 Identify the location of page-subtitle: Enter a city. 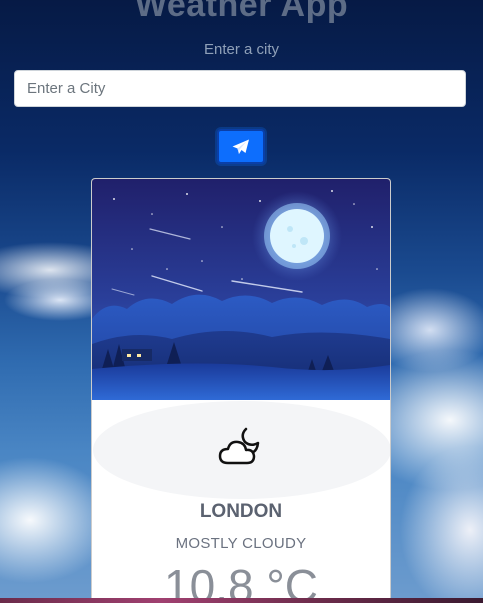
(241, 49).